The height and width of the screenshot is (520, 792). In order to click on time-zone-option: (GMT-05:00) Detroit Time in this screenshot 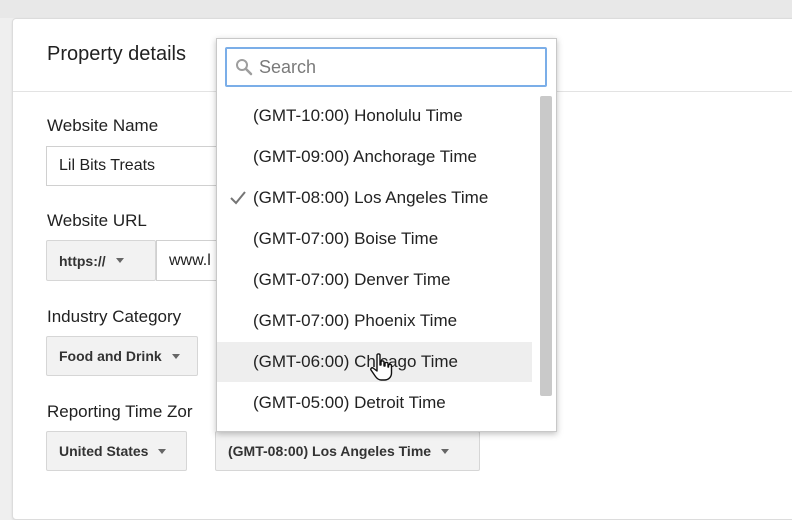, I will do `click(374, 403)`.